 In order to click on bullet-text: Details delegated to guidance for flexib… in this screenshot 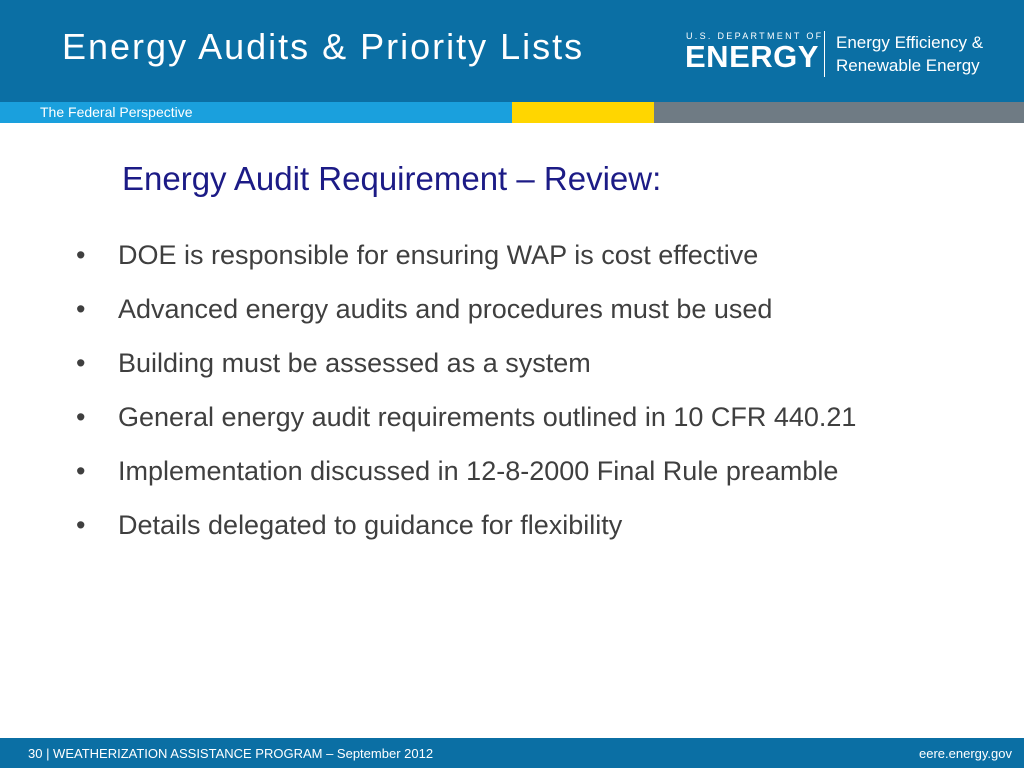, I will do `click(370, 525)`.